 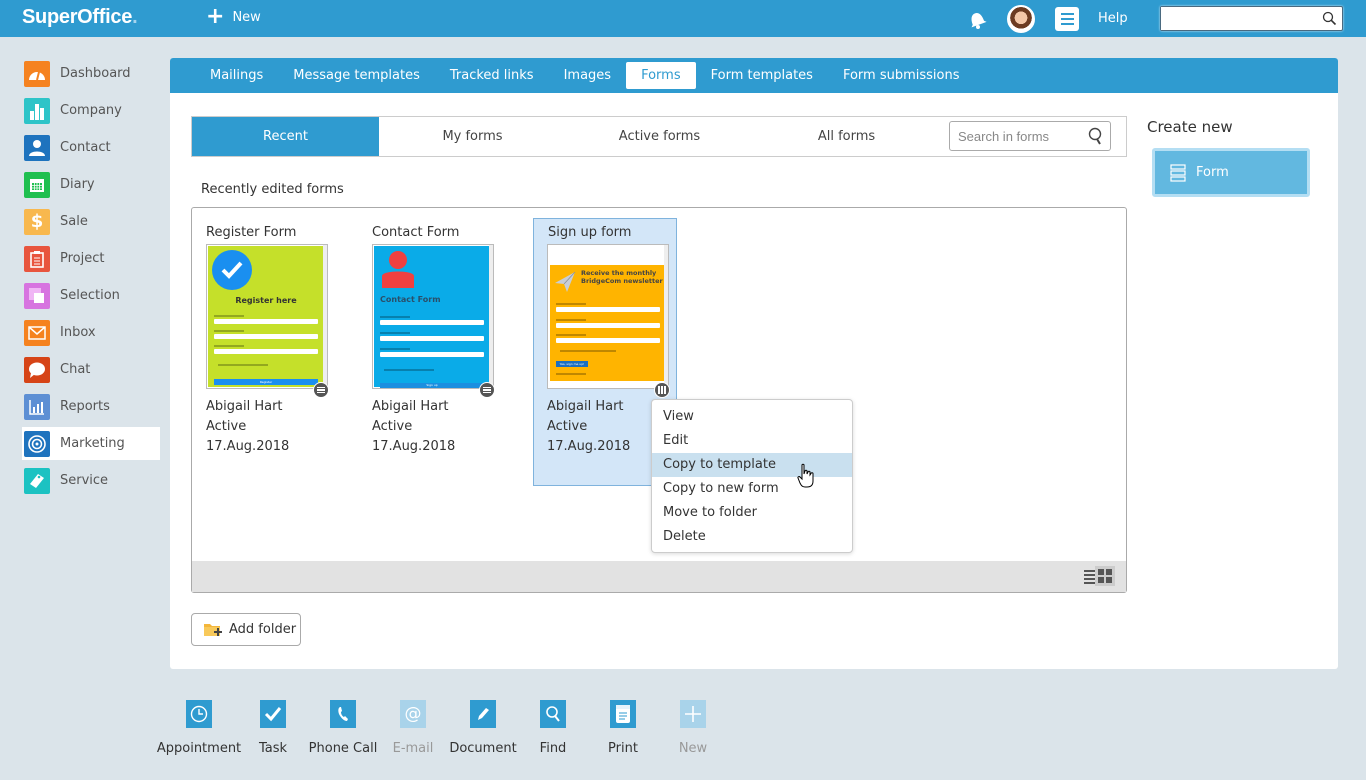 I want to click on quick-action-phone-call: Phone Call, so click(x=343, y=728).